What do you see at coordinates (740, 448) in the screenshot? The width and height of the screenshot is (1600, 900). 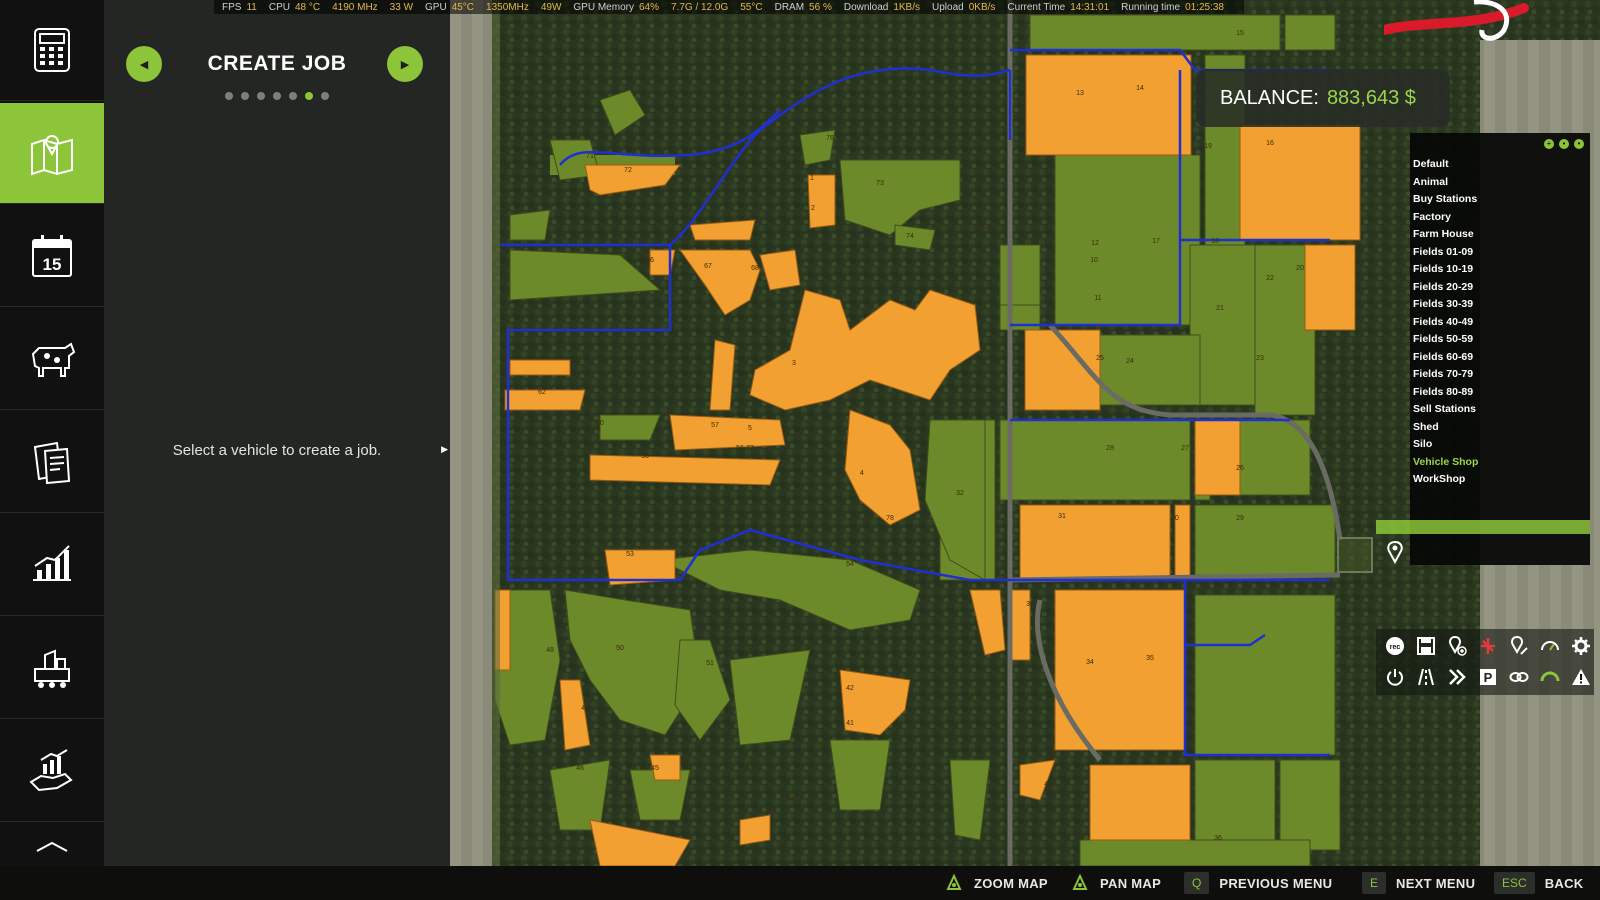 I see `field-number-label: 56` at bounding box center [740, 448].